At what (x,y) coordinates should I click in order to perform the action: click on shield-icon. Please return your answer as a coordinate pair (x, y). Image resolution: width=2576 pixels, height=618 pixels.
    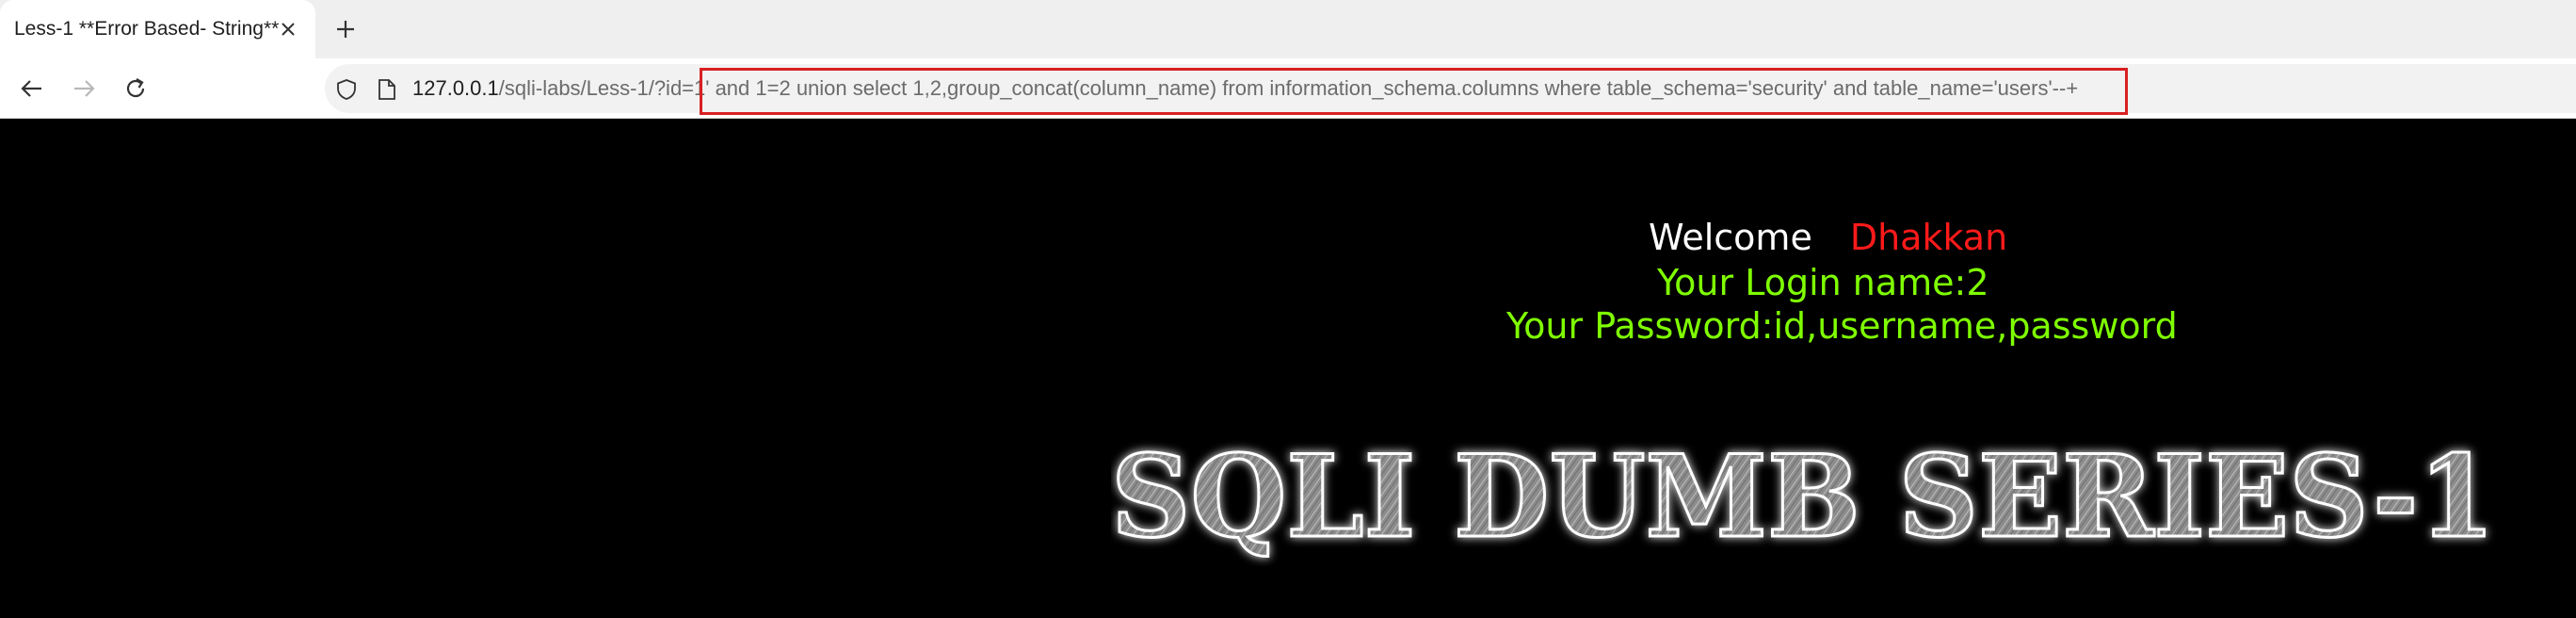
    Looking at the image, I should click on (346, 89).